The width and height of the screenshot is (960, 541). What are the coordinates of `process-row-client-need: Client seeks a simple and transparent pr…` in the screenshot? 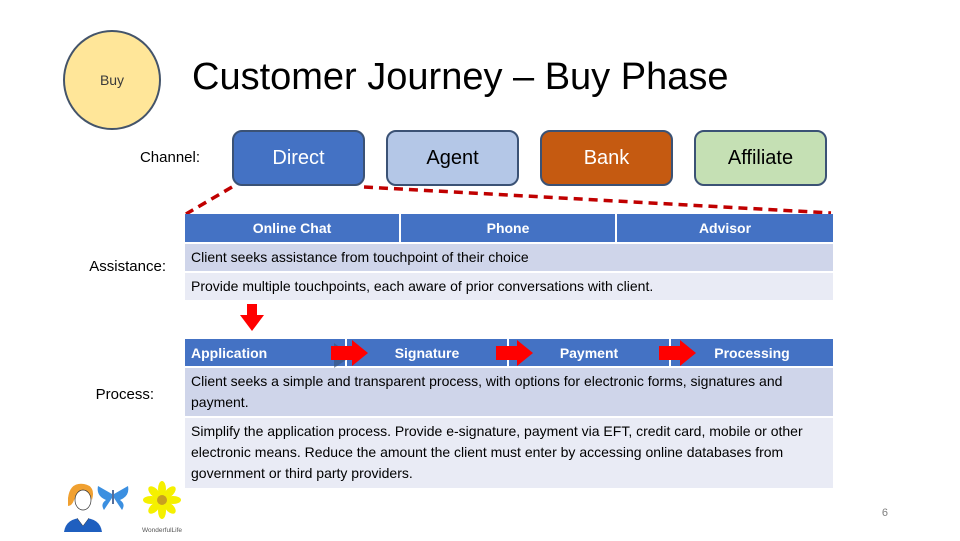 It's located at (509, 392).